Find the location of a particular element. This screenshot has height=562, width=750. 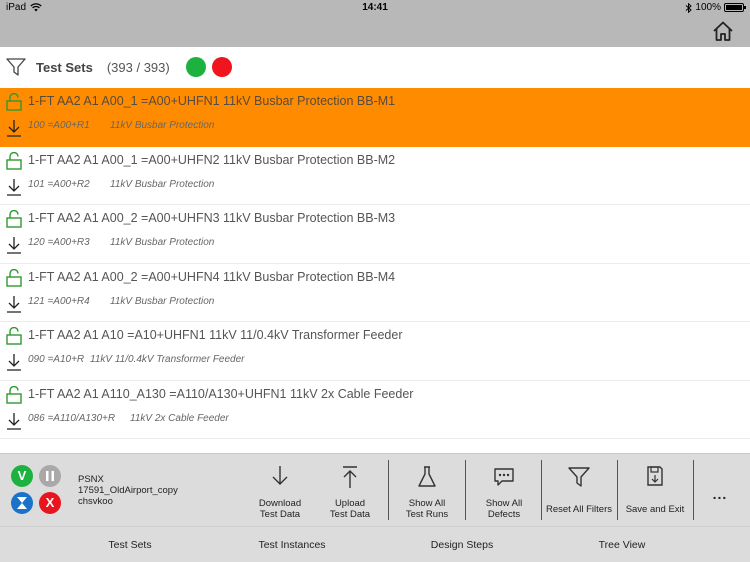

test-set-code: 120 =A00+R3 is located at coordinates (59, 242).